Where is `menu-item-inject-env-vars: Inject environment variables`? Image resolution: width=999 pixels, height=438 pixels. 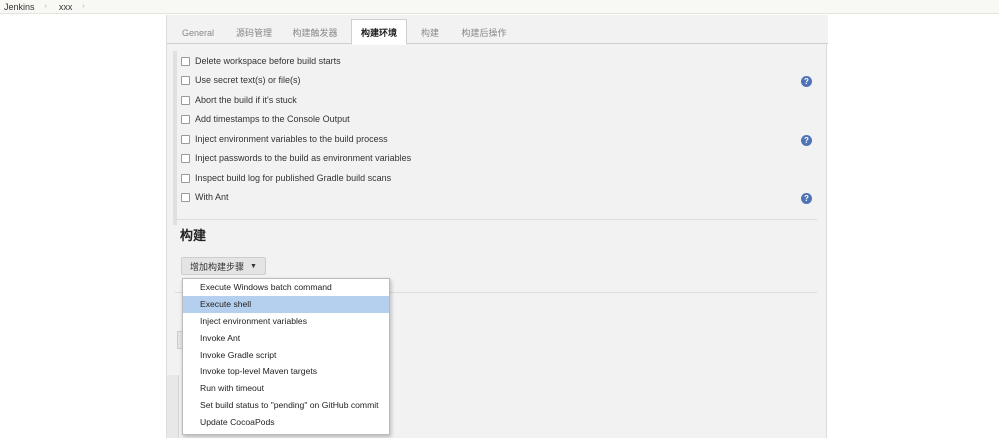
menu-item-inject-env-vars: Inject environment variables is located at coordinates (286, 321).